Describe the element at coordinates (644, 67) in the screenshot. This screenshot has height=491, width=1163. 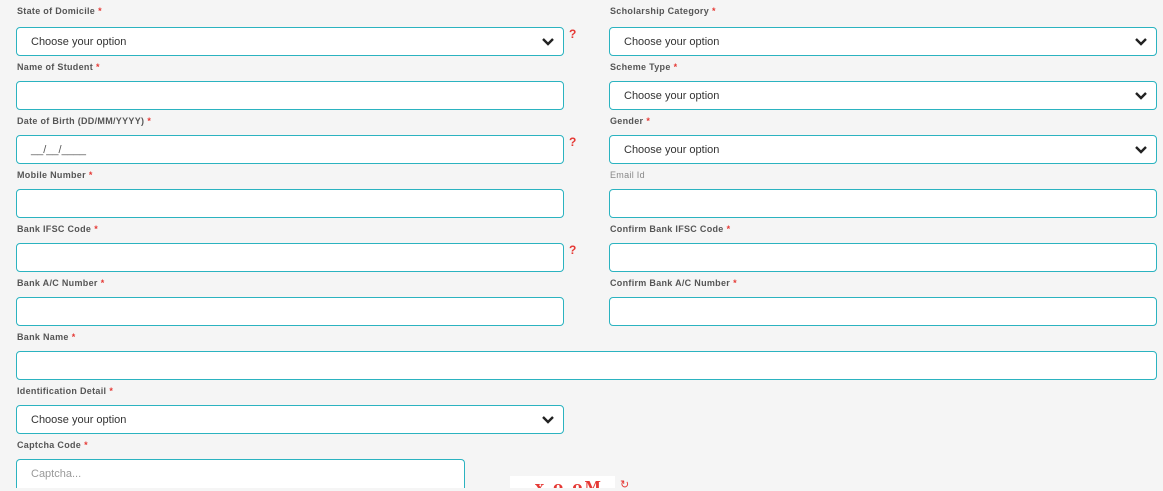
I see `scheme-label: Scheme Type *` at that location.